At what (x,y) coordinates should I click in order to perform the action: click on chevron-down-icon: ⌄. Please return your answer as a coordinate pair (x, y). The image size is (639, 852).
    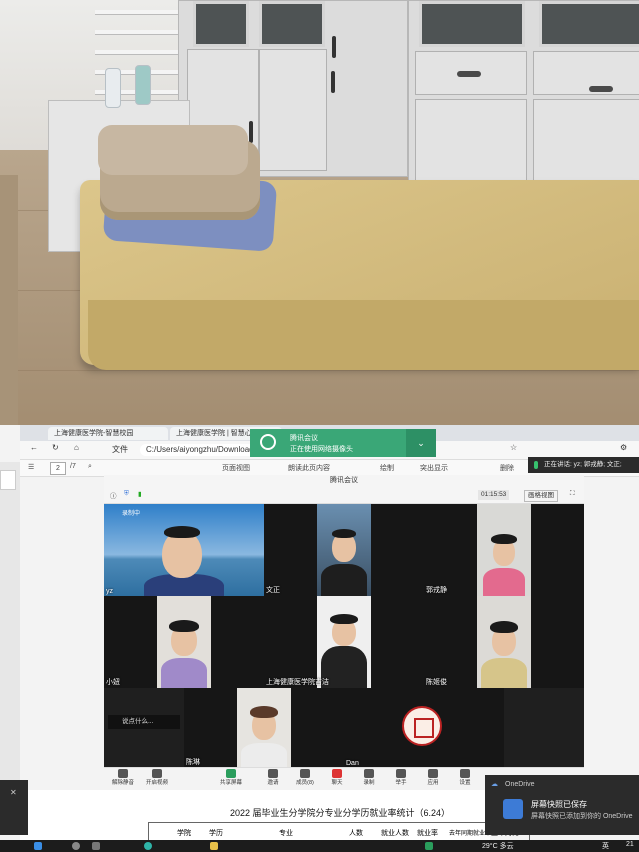
    Looking at the image, I should click on (421, 443).